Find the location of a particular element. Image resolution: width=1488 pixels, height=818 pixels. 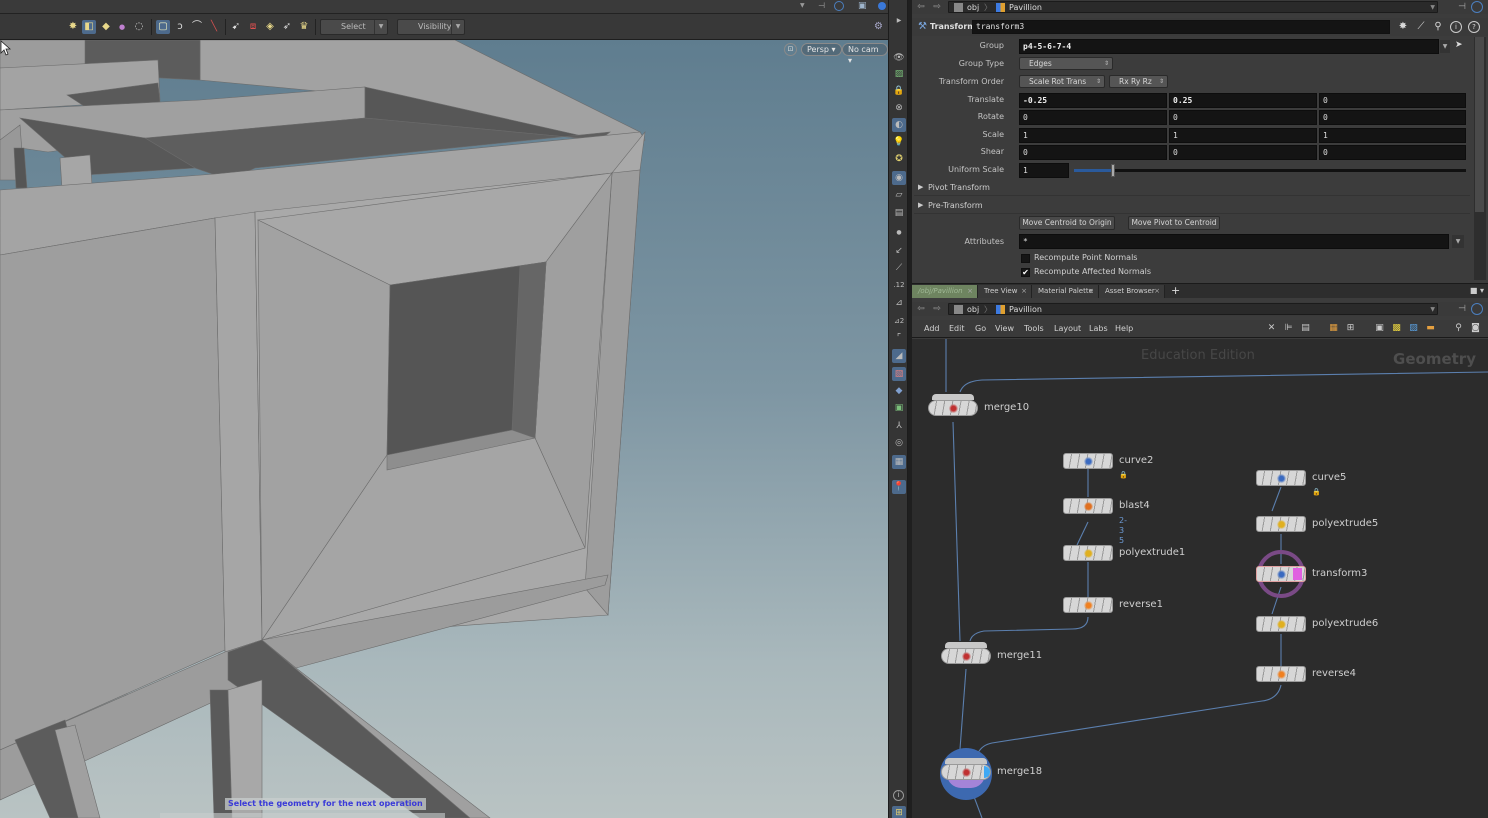

toolbar-expand-icon: ▶ is located at coordinates (899, 21).